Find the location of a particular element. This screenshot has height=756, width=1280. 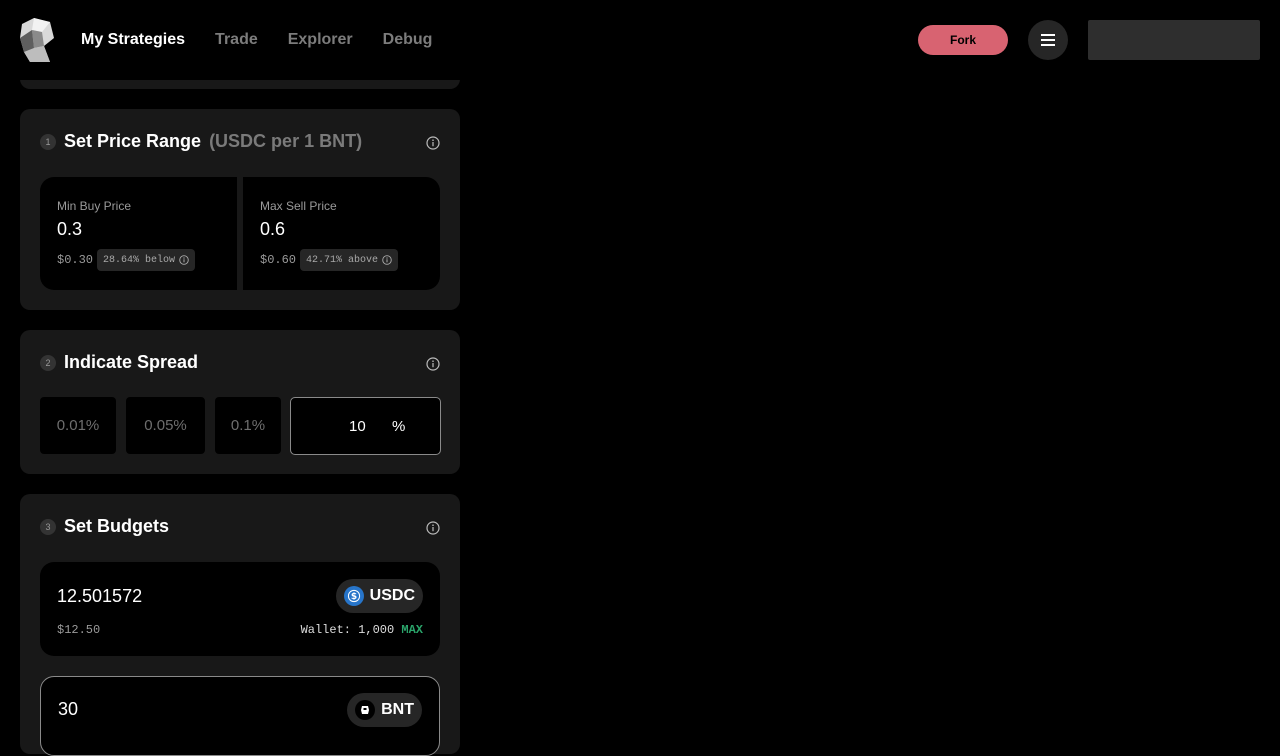

section-title: Set Price Range is located at coordinates (133, 141).